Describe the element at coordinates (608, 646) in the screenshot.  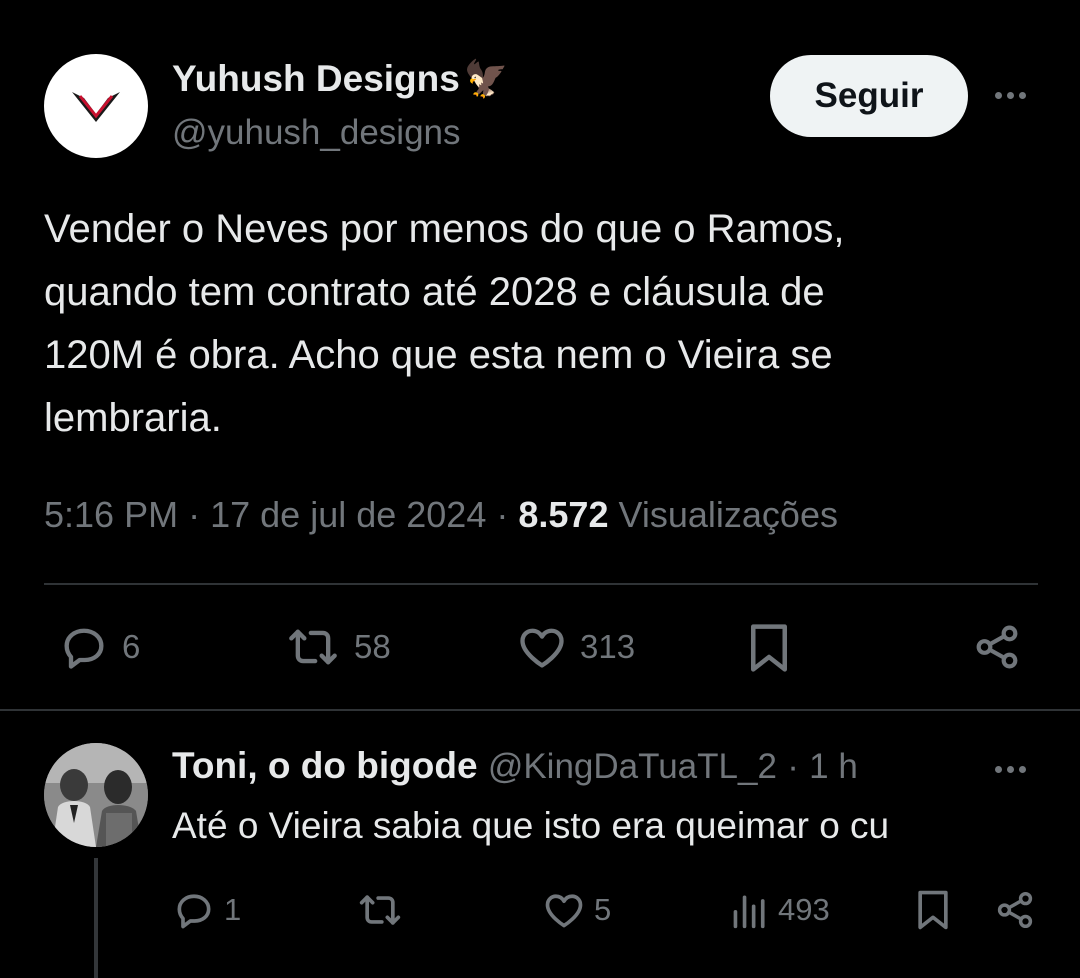
I see `like-count: 313` at that location.